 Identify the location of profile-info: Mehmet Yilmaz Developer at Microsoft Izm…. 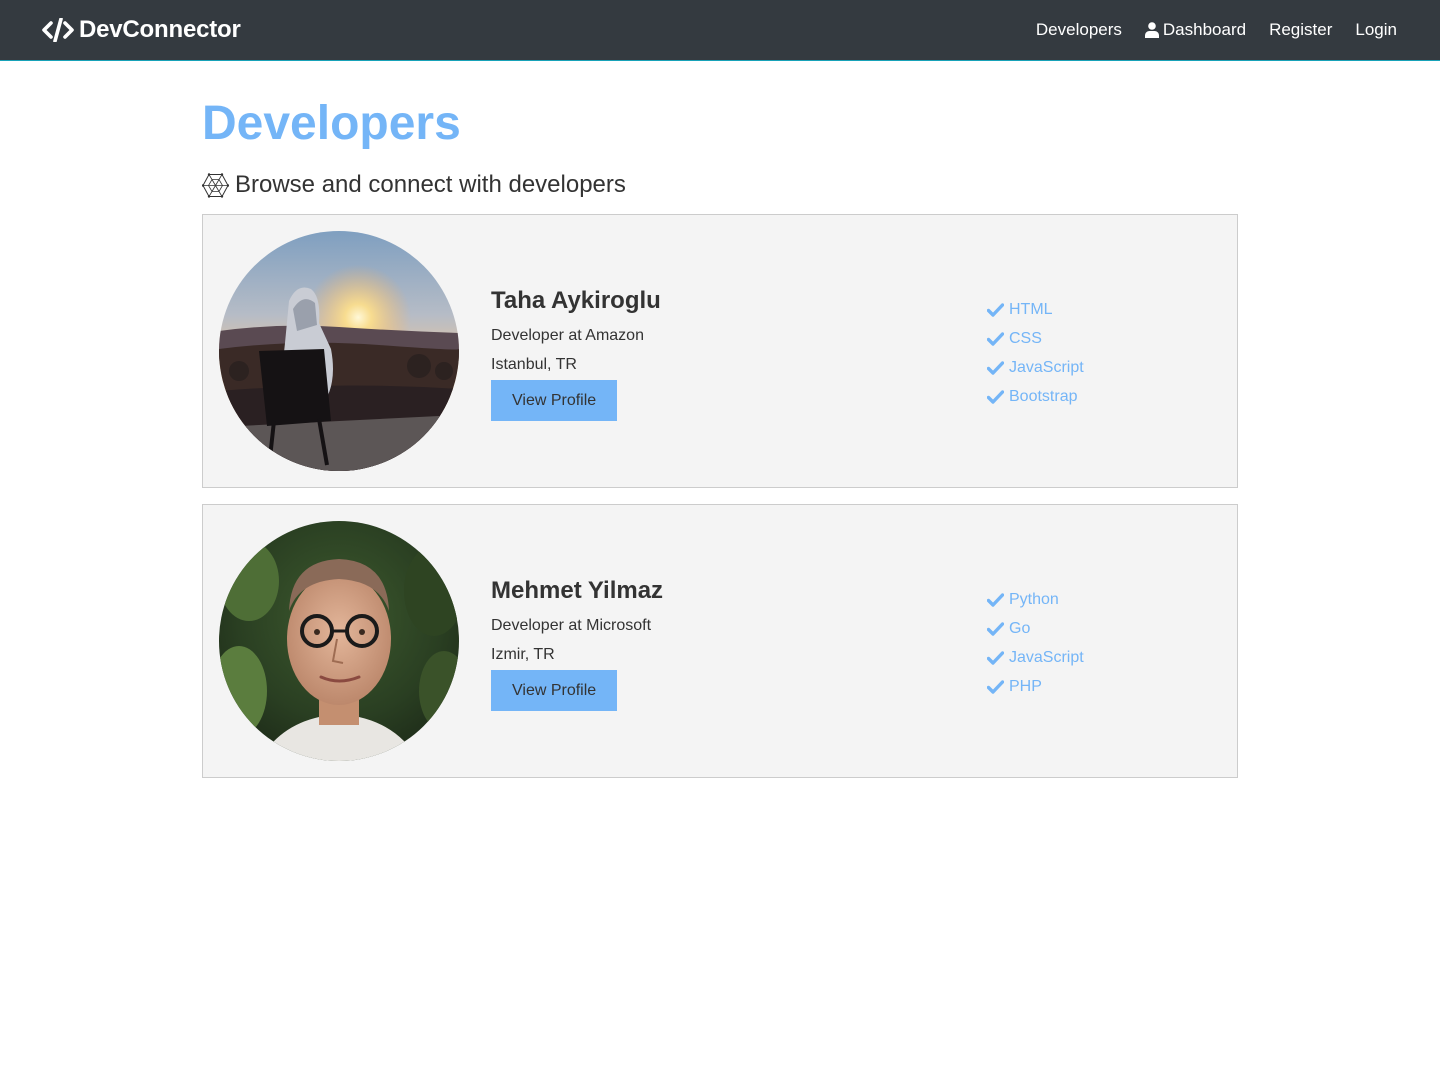
(577, 643).